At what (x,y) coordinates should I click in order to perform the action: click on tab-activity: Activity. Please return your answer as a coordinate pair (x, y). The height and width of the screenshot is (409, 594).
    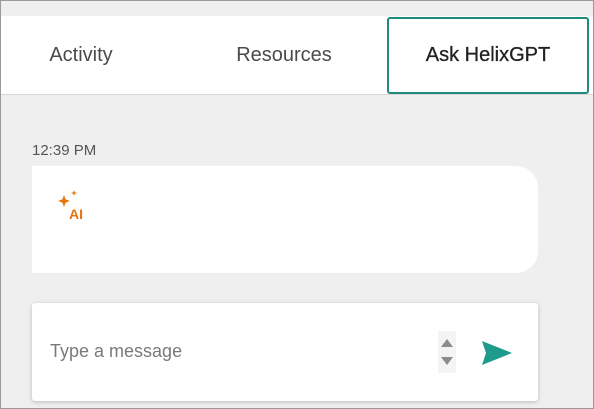
    Looking at the image, I should click on (81, 55).